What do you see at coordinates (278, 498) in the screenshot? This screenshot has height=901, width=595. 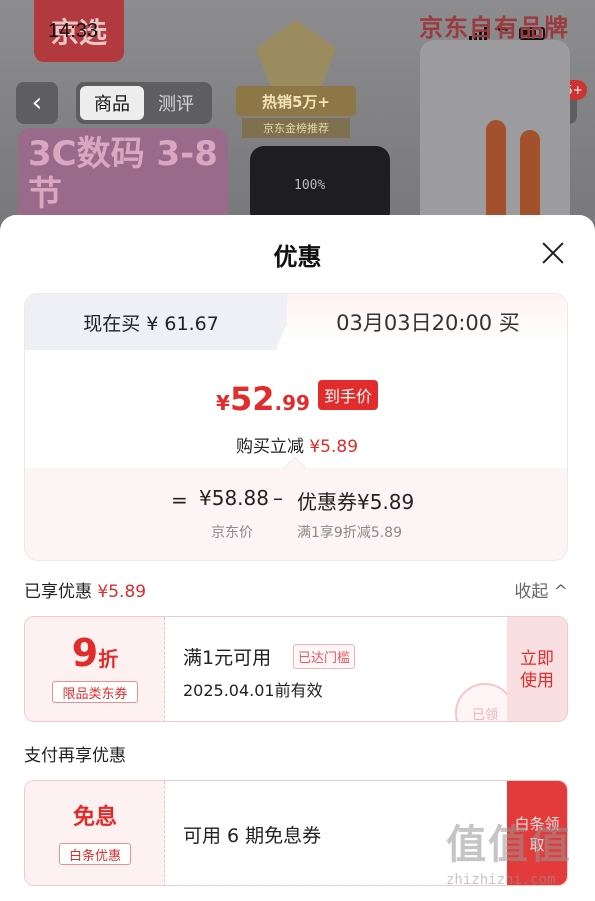 I see `formula-minus: –` at bounding box center [278, 498].